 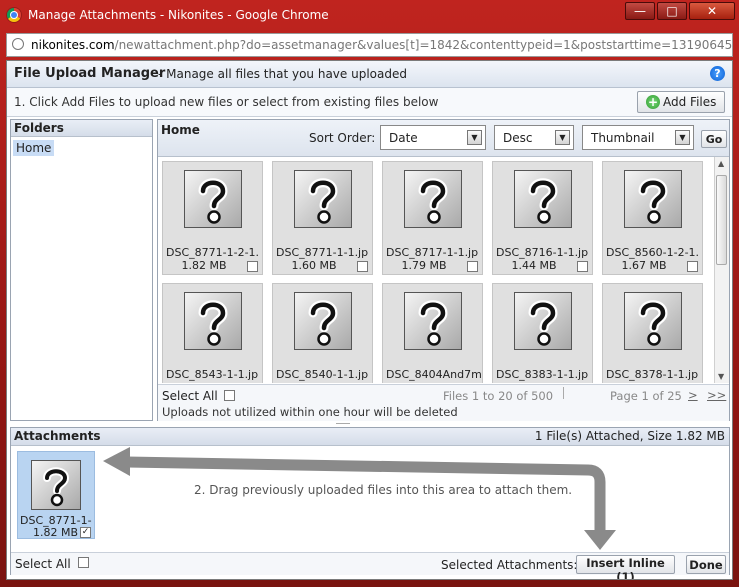 I want to click on next-page-link: >, so click(x=693, y=395).